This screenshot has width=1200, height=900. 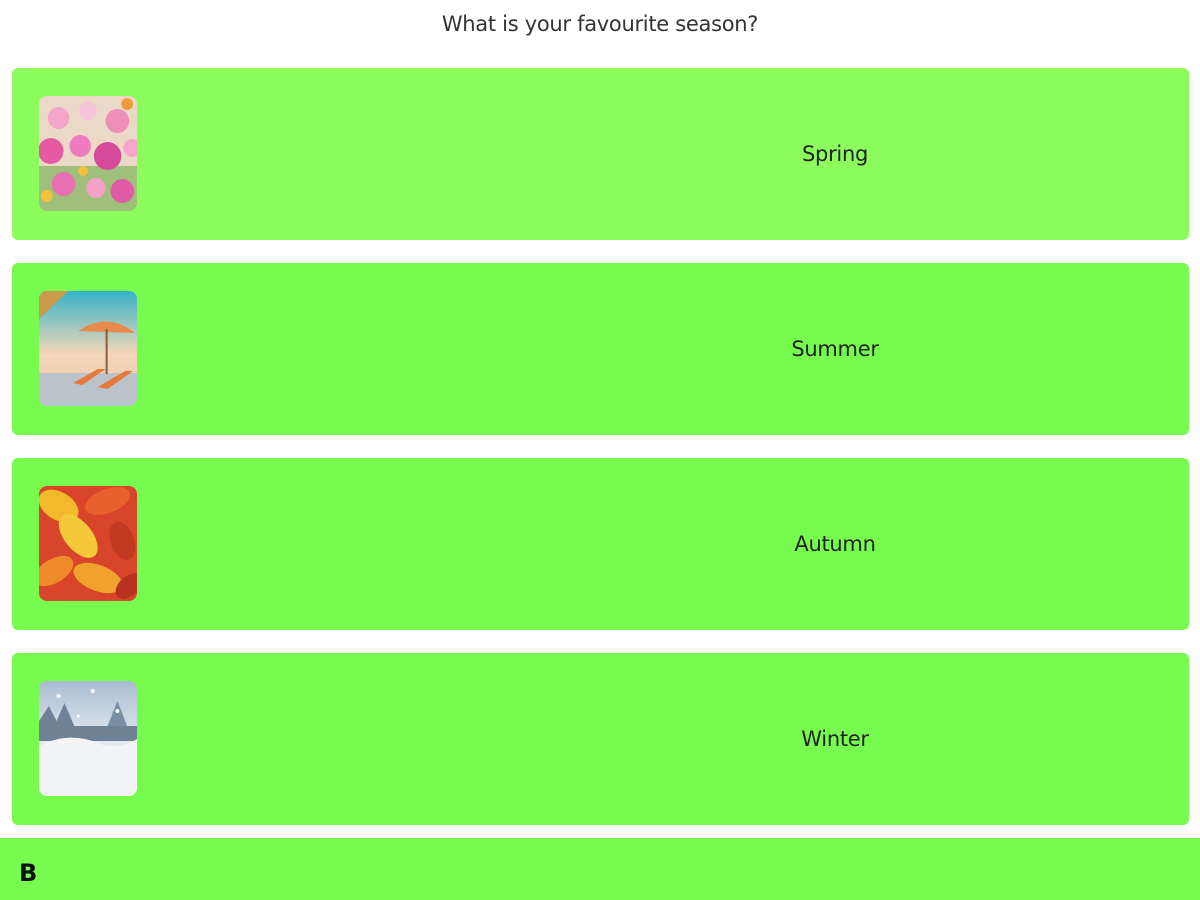 What do you see at coordinates (88, 153) in the screenshot?
I see `spring-flowers-image` at bounding box center [88, 153].